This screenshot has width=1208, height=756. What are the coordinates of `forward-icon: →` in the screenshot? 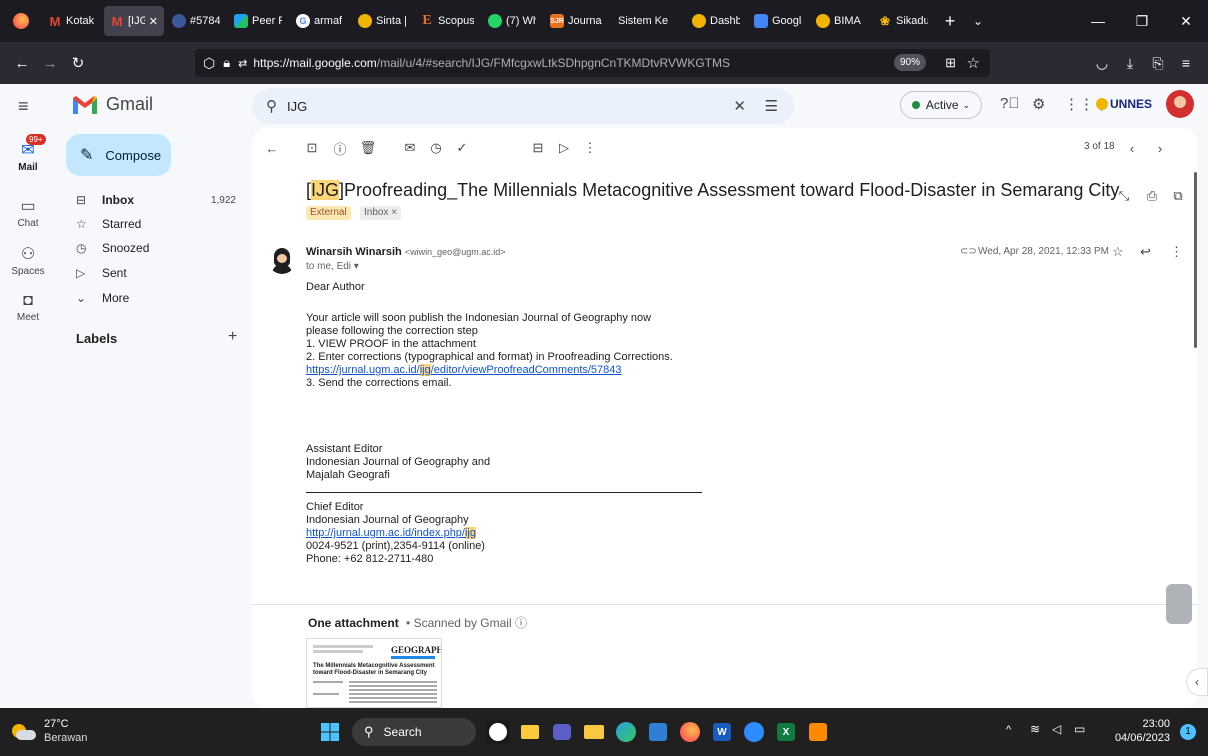 It's located at (50, 63).